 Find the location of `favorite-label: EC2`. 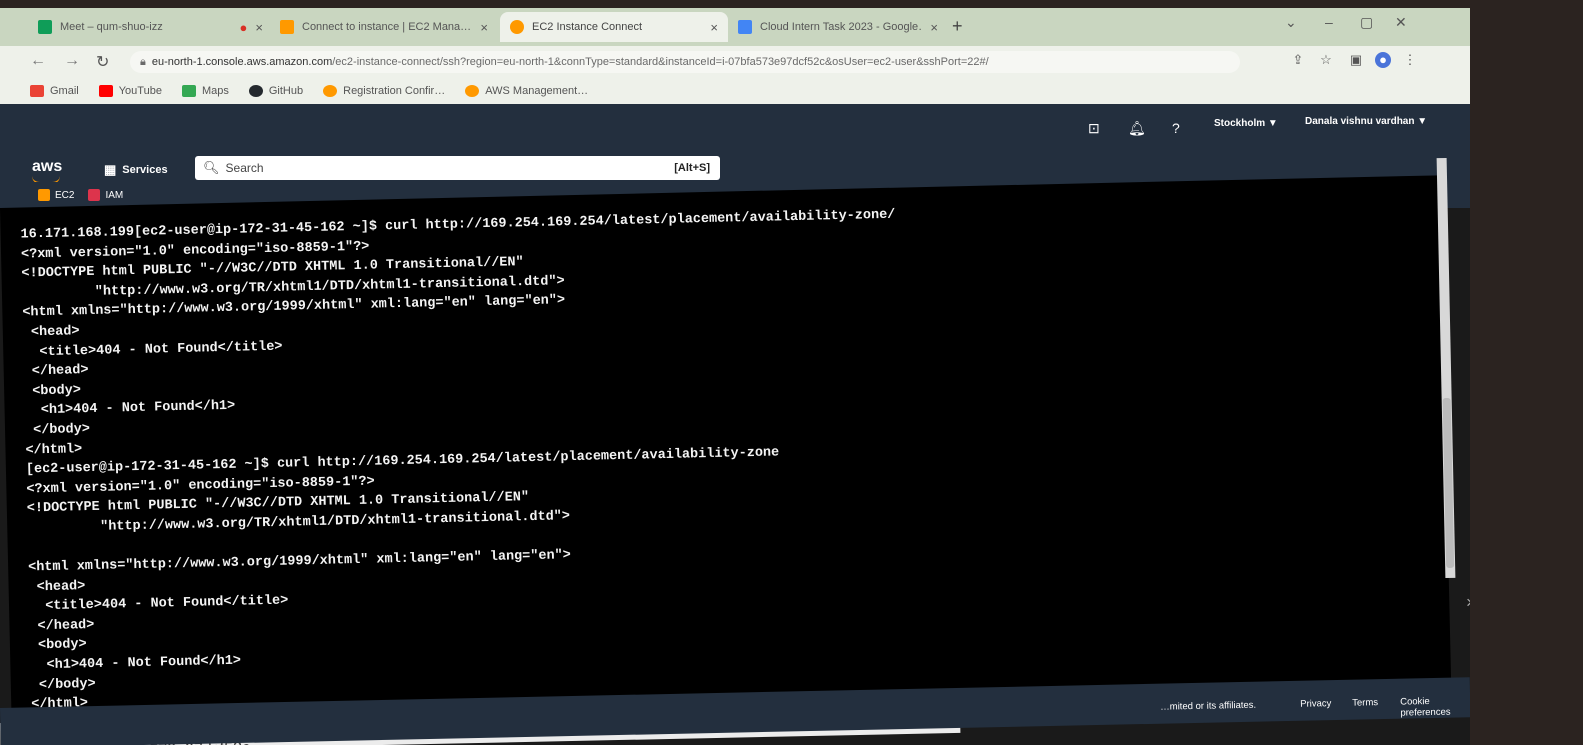

favorite-label: EC2 is located at coordinates (65, 195).